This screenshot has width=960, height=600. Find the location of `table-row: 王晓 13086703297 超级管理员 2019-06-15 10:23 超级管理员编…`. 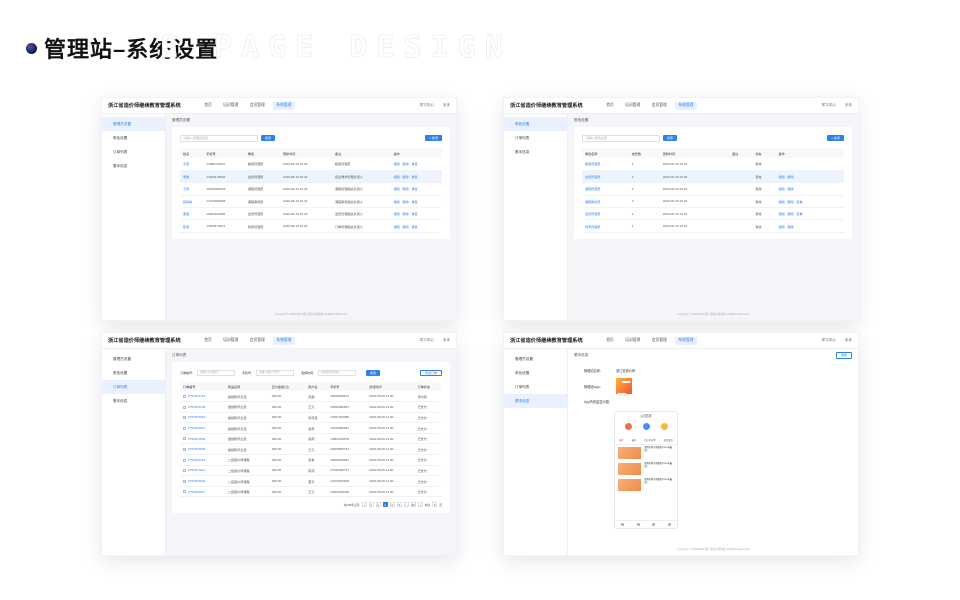

table-row: 王晓 13086703297 超级管理员 2019-06-15 10:23 超级管理员编… is located at coordinates (311, 164).